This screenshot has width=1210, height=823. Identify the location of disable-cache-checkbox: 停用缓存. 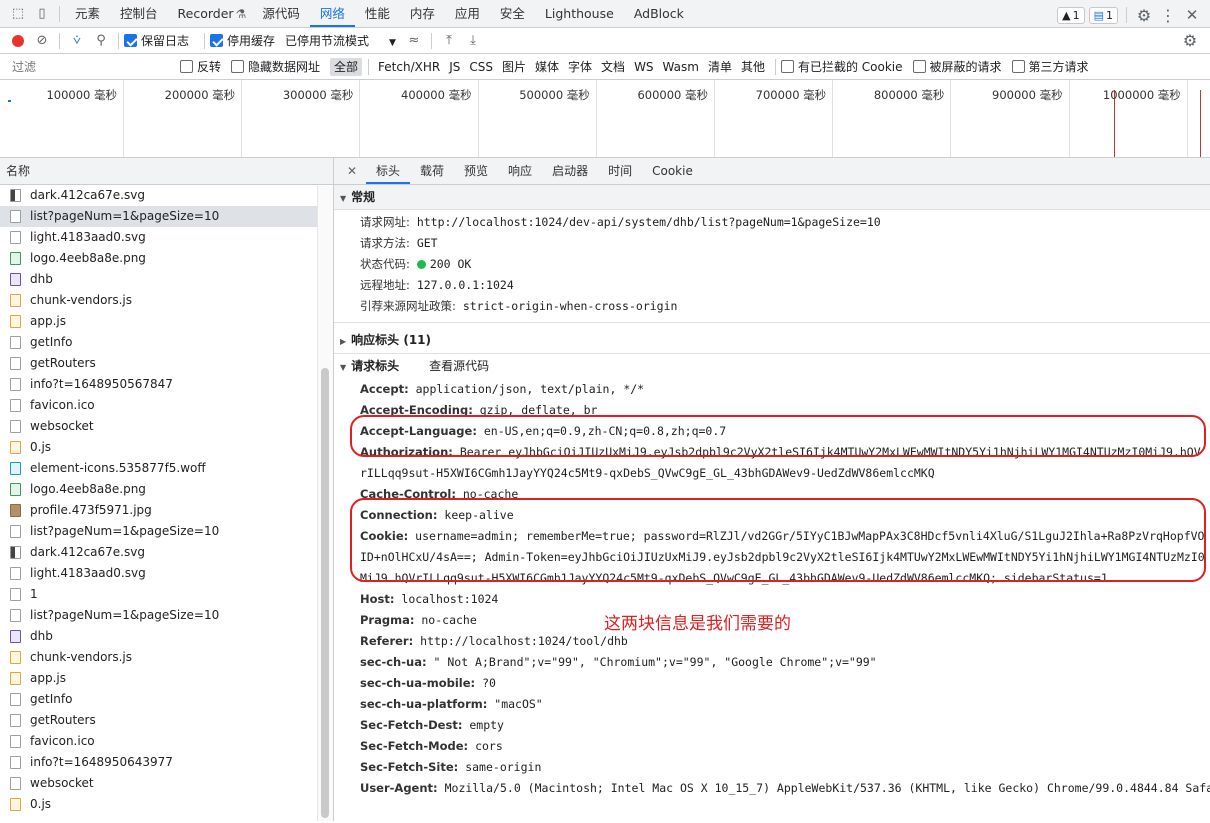
(242, 40).